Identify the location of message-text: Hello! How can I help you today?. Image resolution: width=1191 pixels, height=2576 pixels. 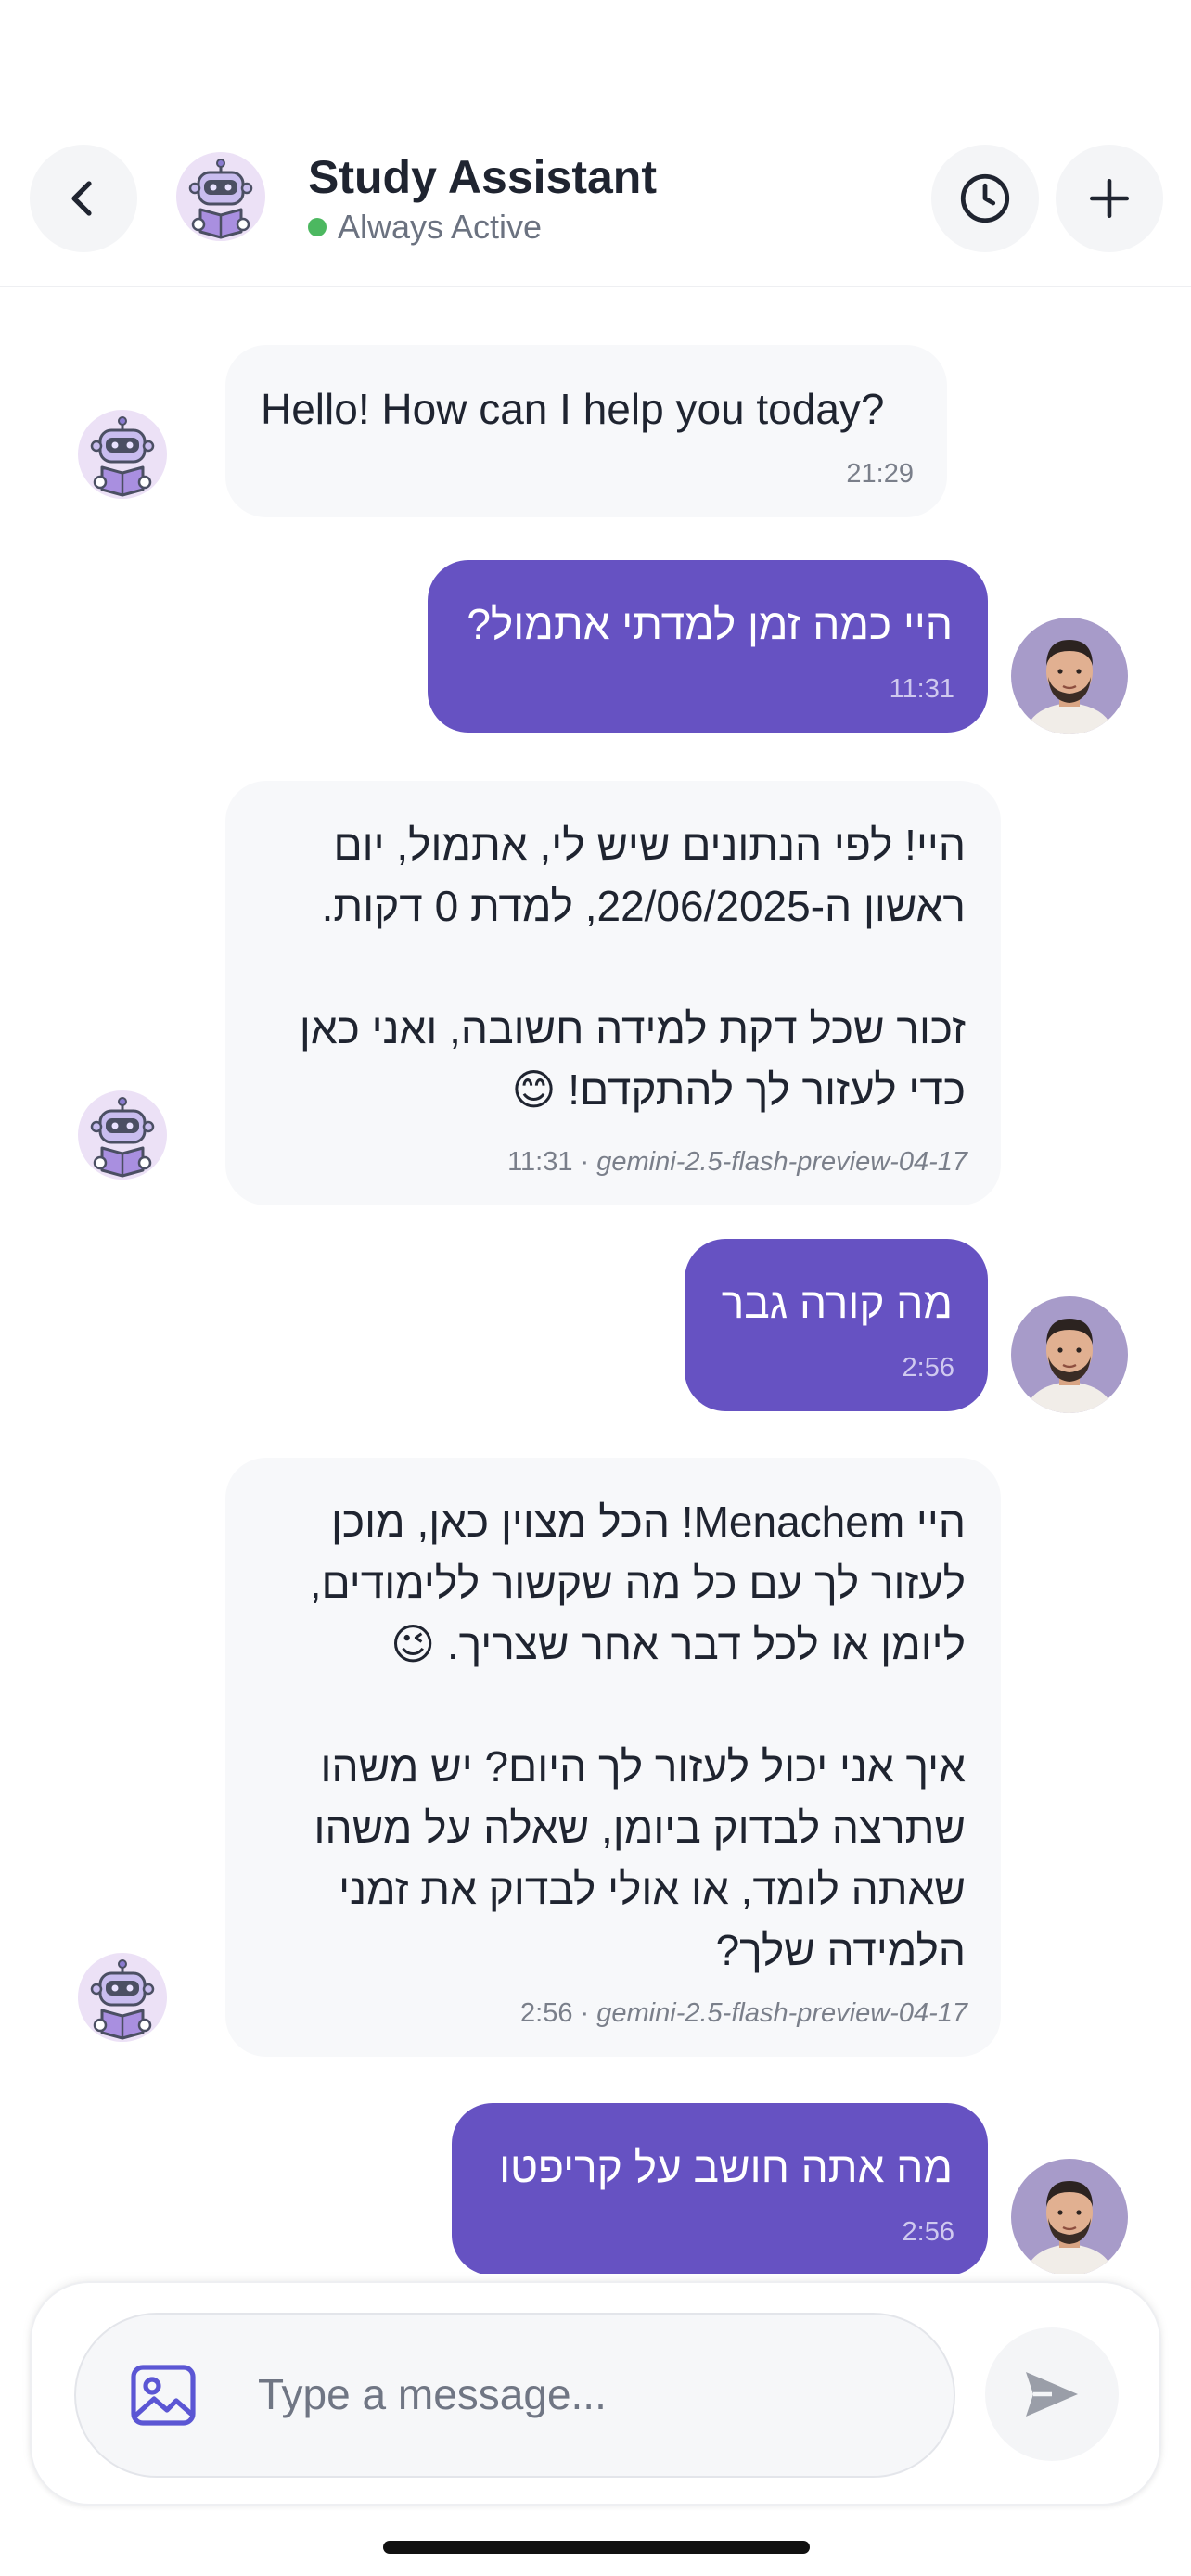
(573, 409).